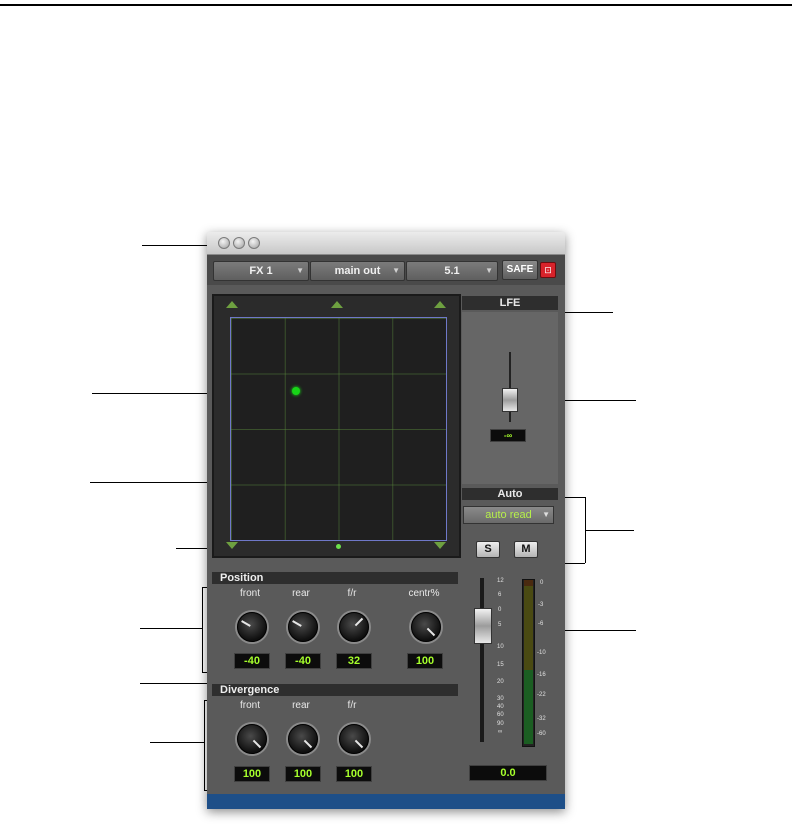 Image resolution: width=792 pixels, height=830 pixels. Describe the element at coordinates (526, 549) in the screenshot. I see `mute-button: M` at that location.